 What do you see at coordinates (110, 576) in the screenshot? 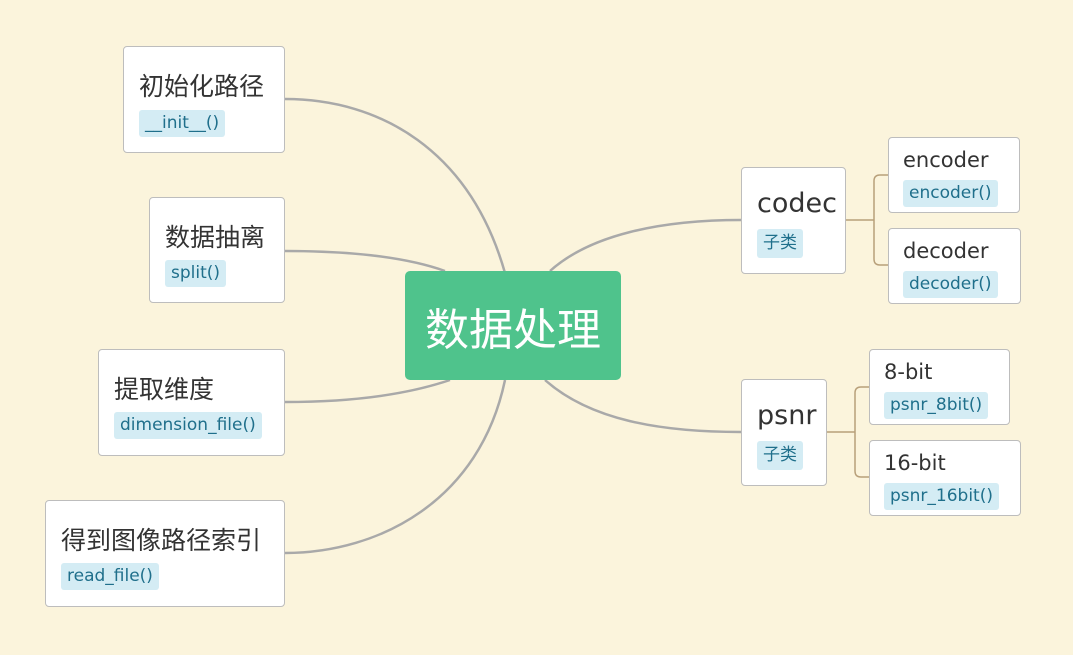
I see `node-tag: read_file()` at bounding box center [110, 576].